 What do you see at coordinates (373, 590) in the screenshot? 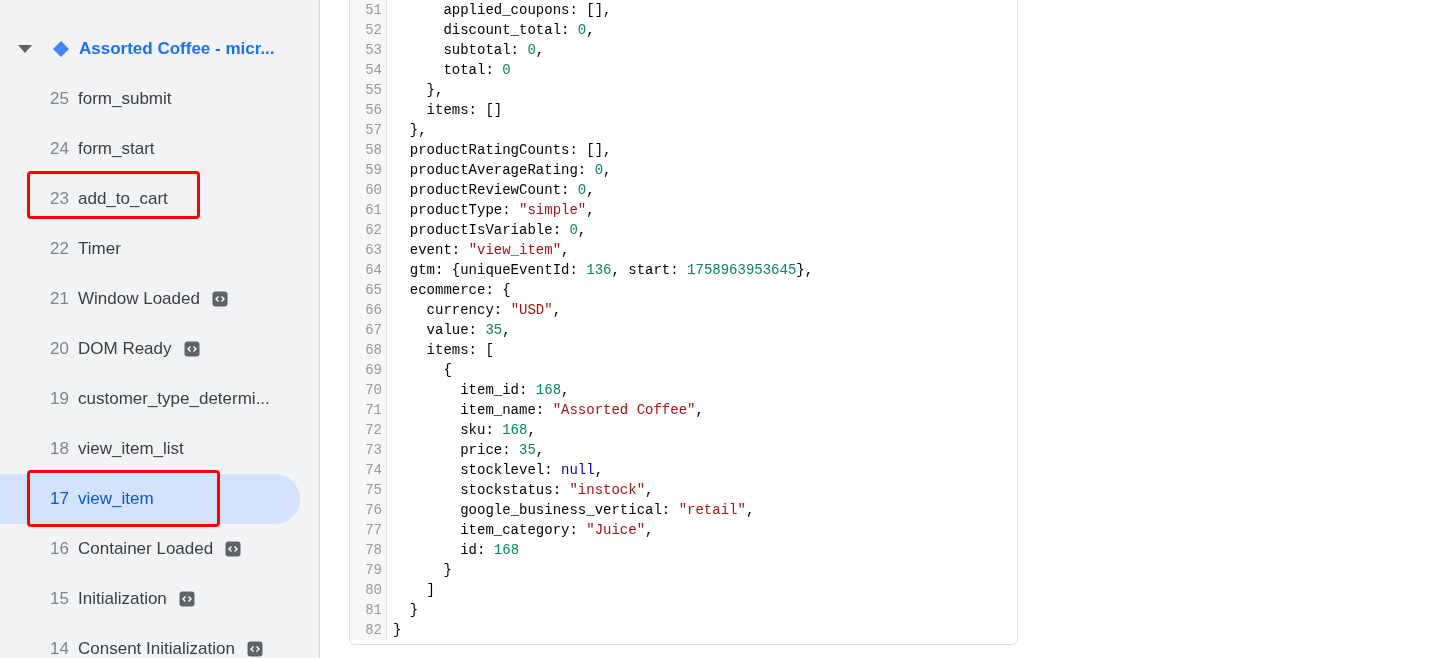
I see `line-number: 80` at bounding box center [373, 590].